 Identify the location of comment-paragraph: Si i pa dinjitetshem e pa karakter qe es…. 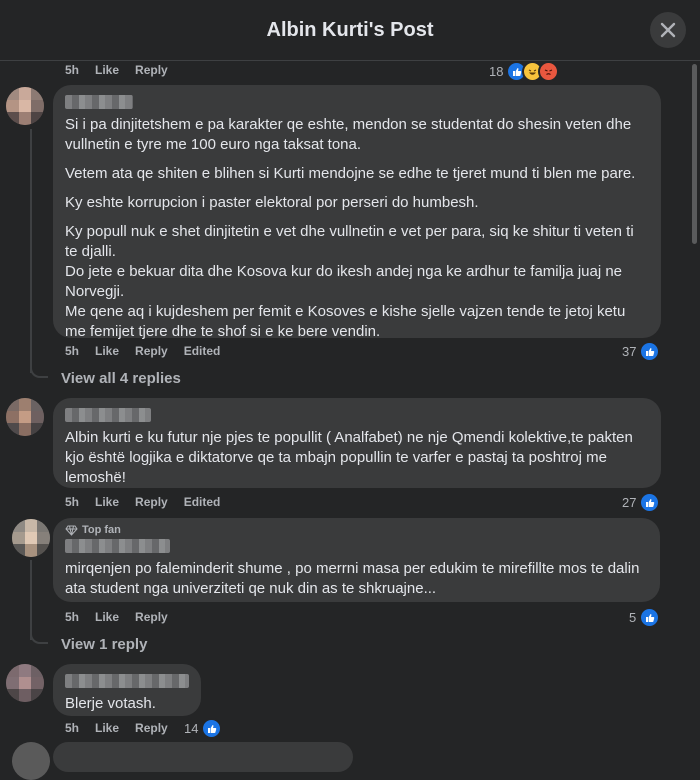
(348, 134).